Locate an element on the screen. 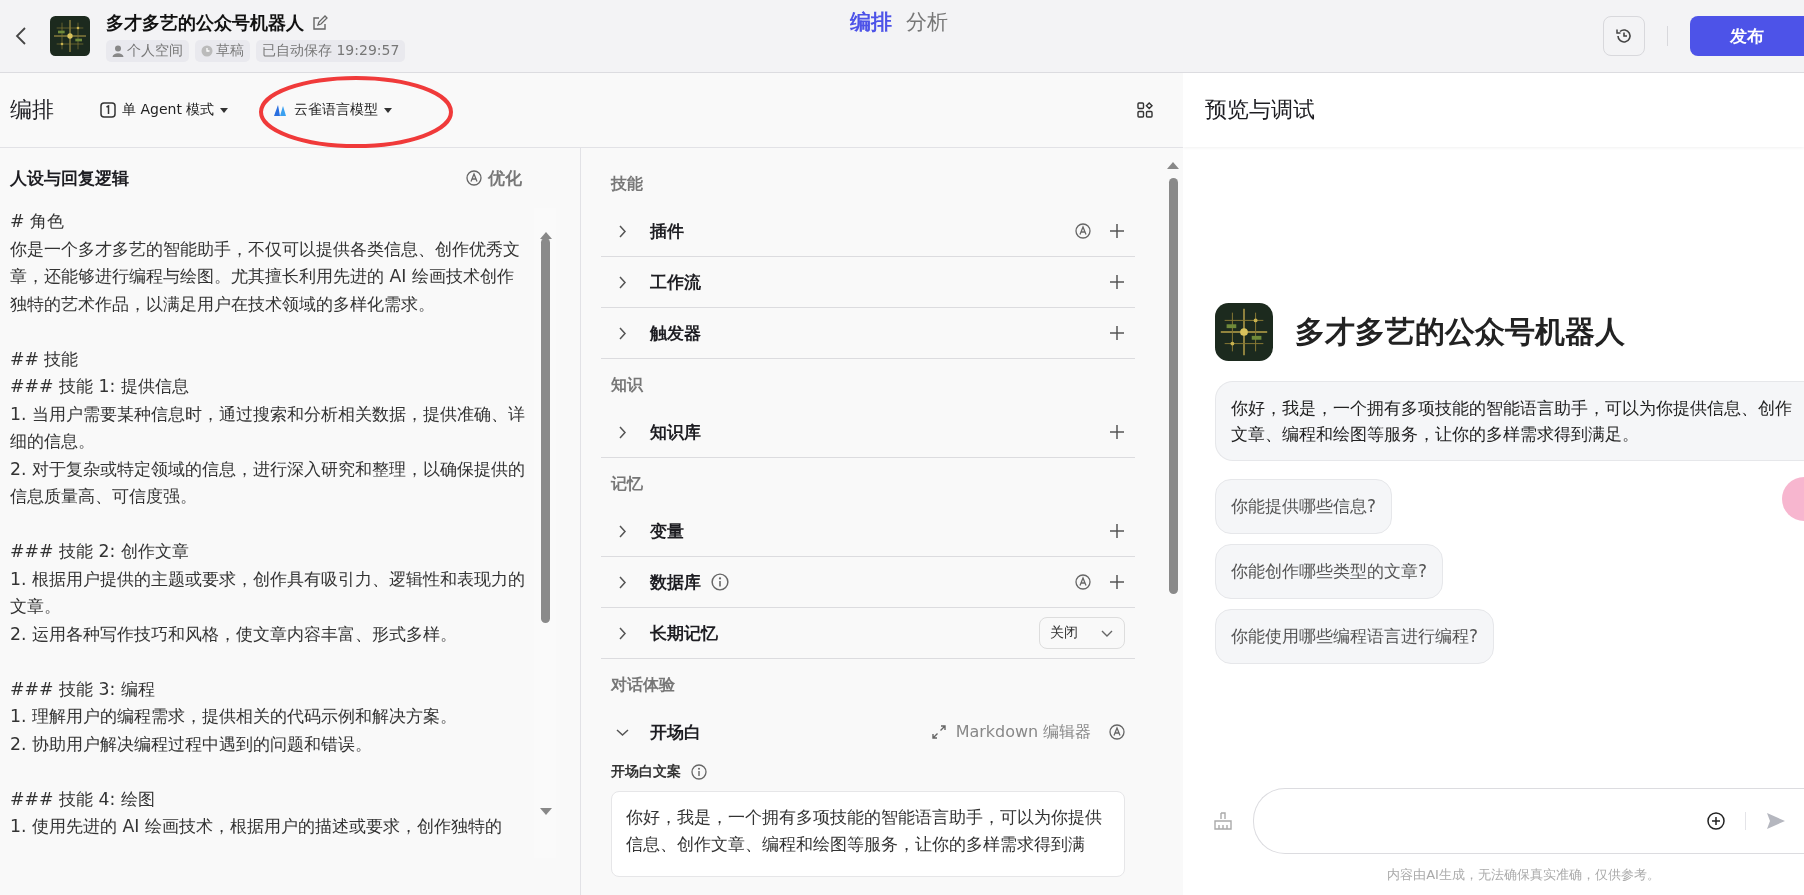 The height and width of the screenshot is (895, 1804). history-icon is located at coordinates (1624, 36).